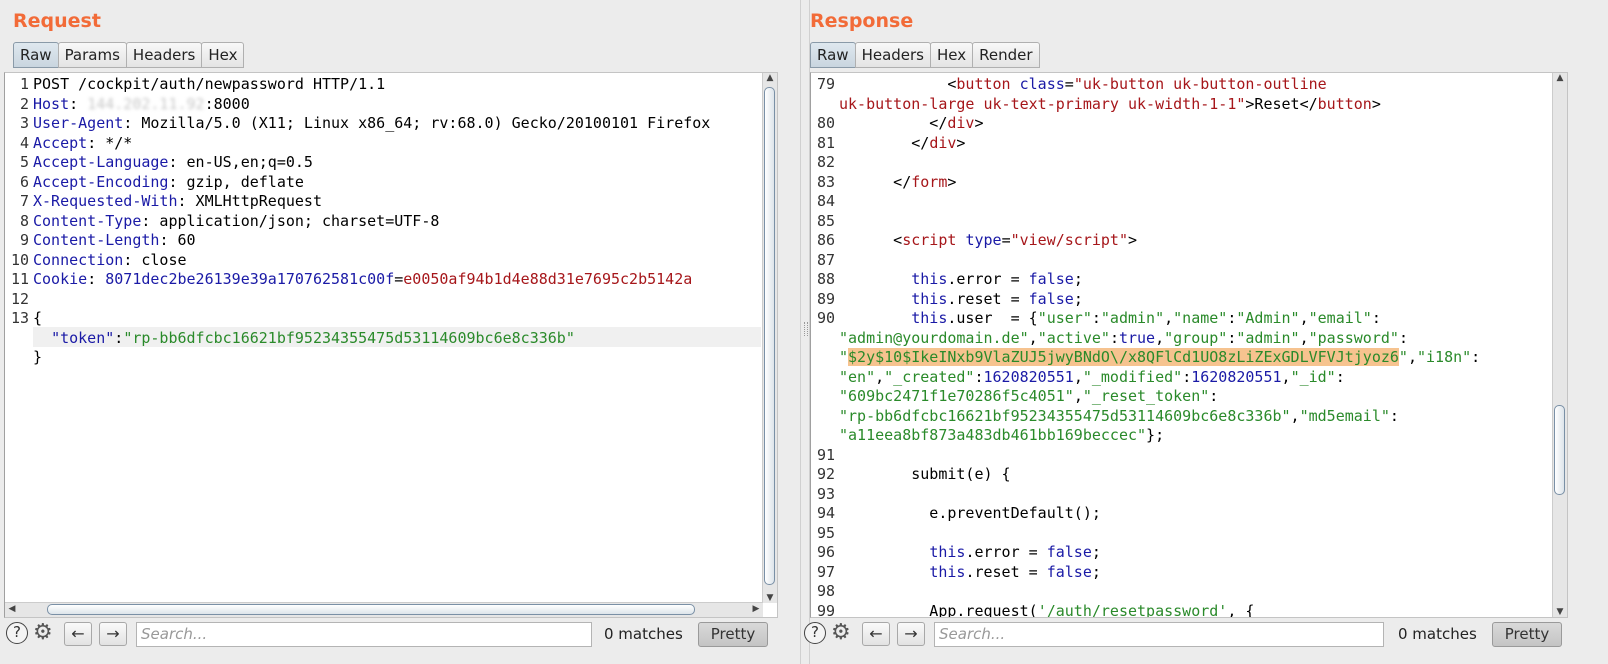 The height and width of the screenshot is (664, 1608). Describe the element at coordinates (371, 241) in the screenshot. I see `code-line: Content-Length: 60` at that location.